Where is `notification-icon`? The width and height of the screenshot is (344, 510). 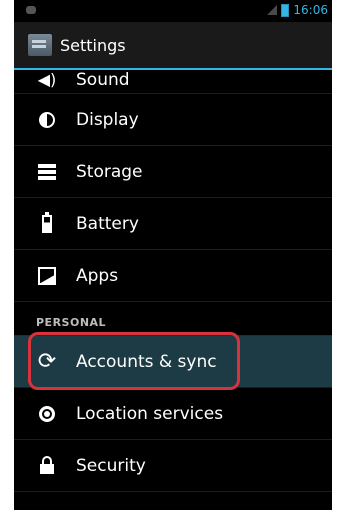 notification-icon is located at coordinates (31, 10).